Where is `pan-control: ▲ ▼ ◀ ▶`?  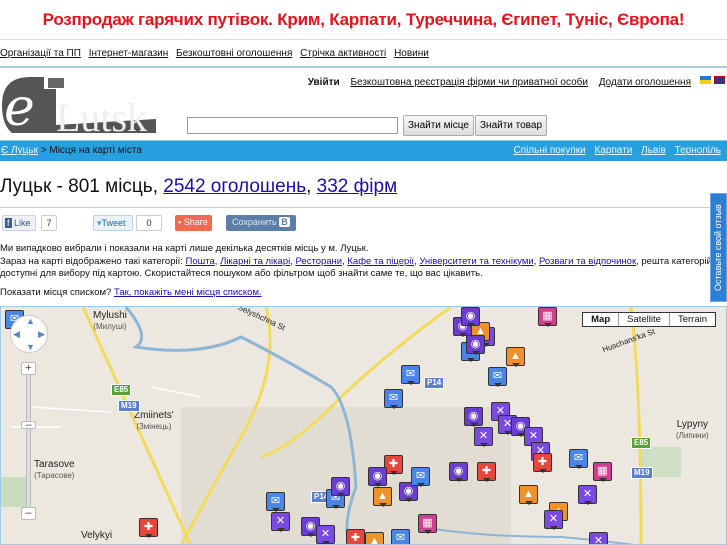
pan-control: ▲ ▼ ◀ ▶ is located at coordinates (29, 334).